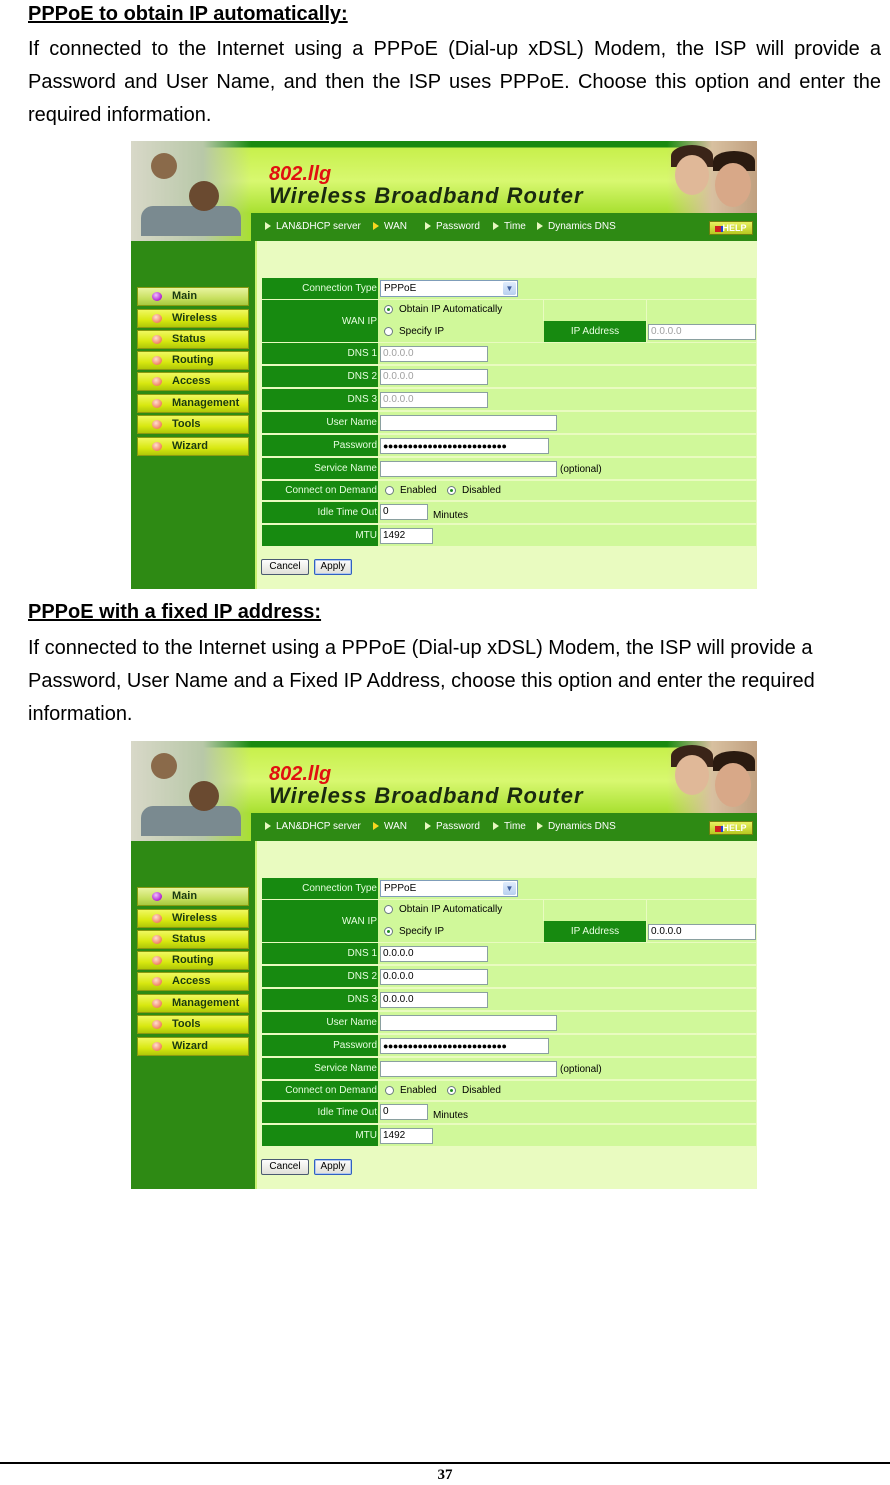 The height and width of the screenshot is (1485, 890). I want to click on section-heading-auto: PPPoE to obtain IP automatically:, so click(188, 14).